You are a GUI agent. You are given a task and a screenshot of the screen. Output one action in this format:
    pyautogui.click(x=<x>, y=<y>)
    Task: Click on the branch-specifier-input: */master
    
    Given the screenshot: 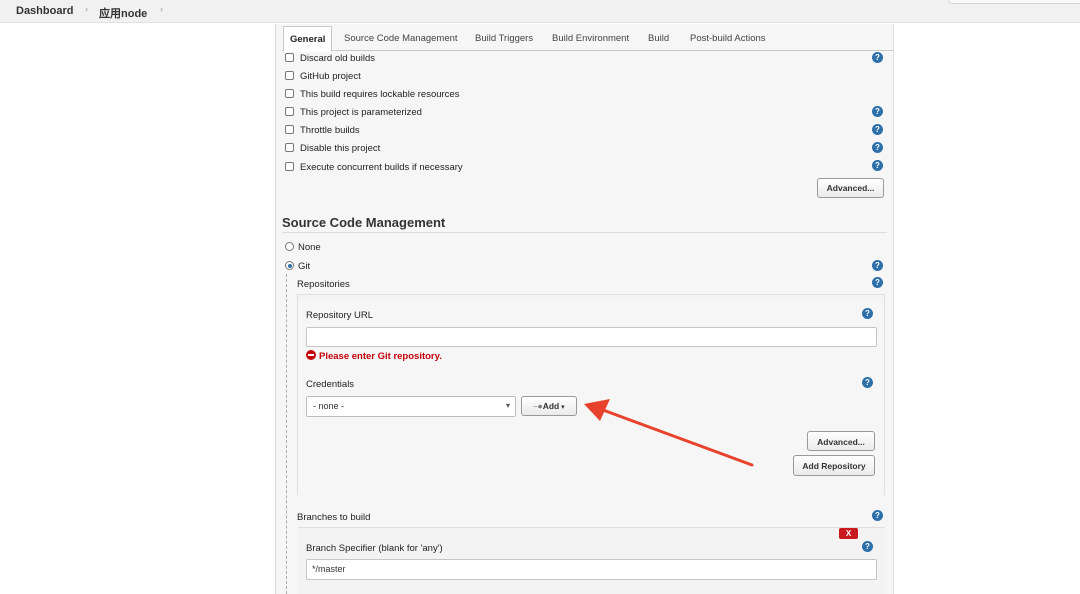 What is the action you would take?
    pyautogui.click(x=591, y=569)
    